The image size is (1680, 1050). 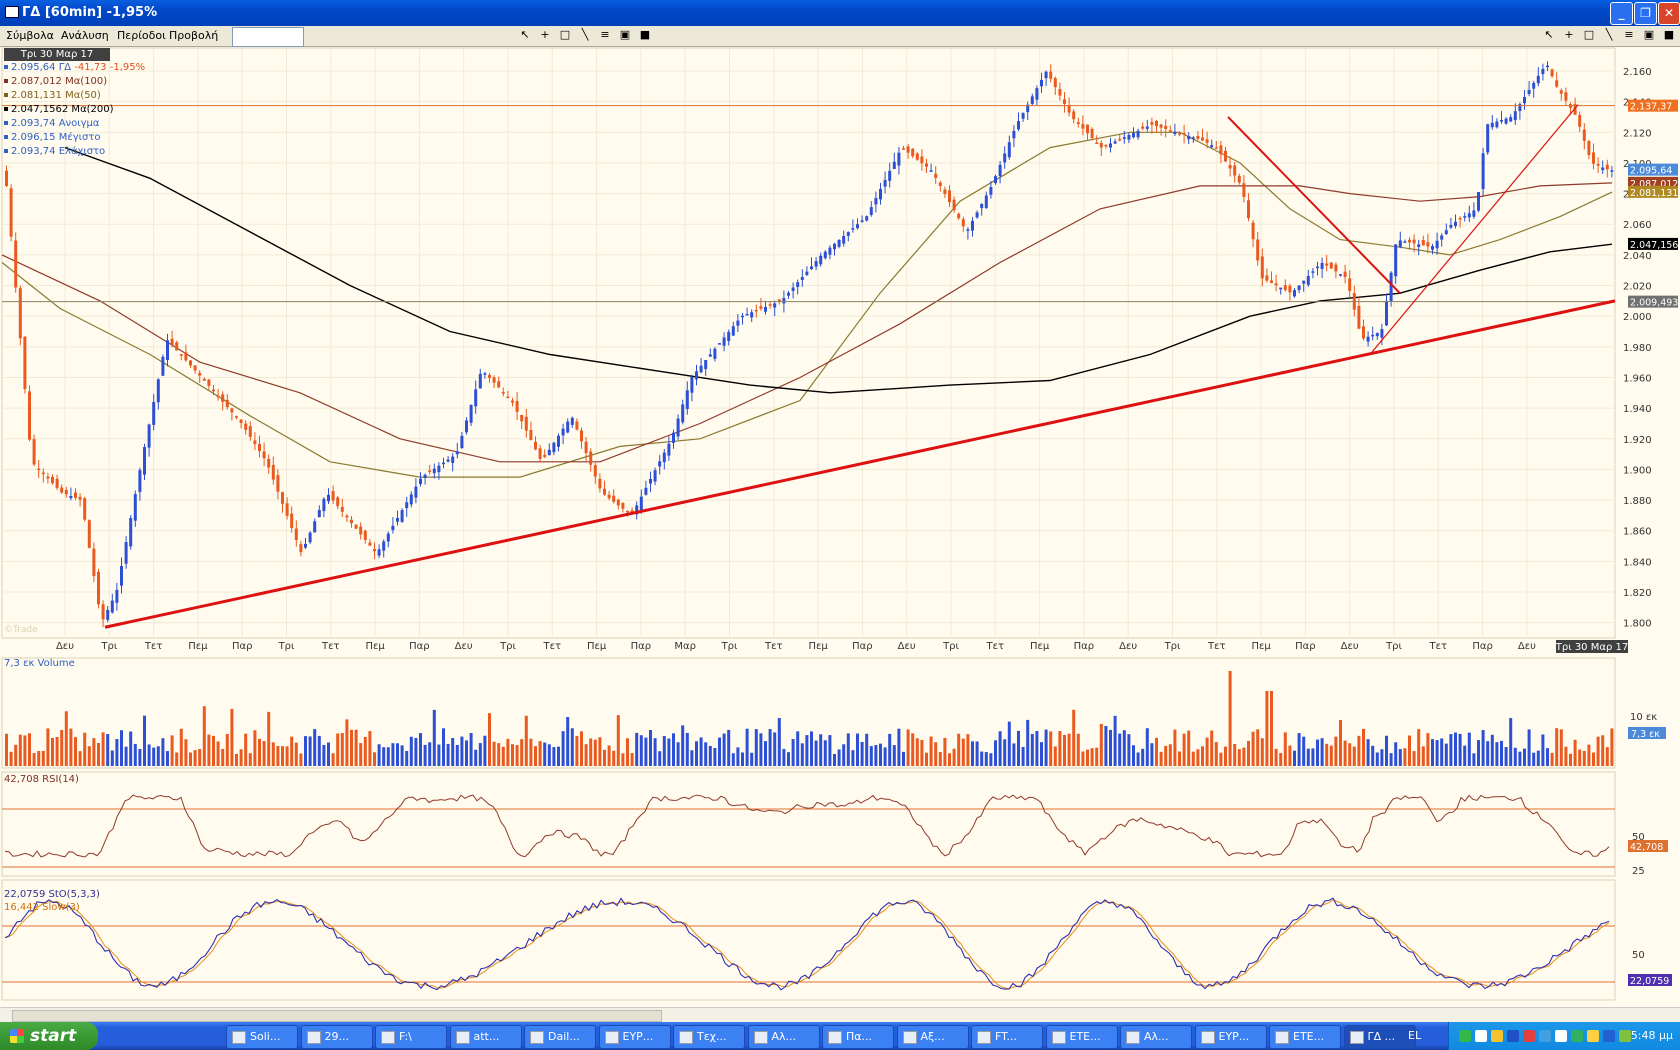 What do you see at coordinates (337, 1016) in the screenshot?
I see `scrollbar-thumb` at bounding box center [337, 1016].